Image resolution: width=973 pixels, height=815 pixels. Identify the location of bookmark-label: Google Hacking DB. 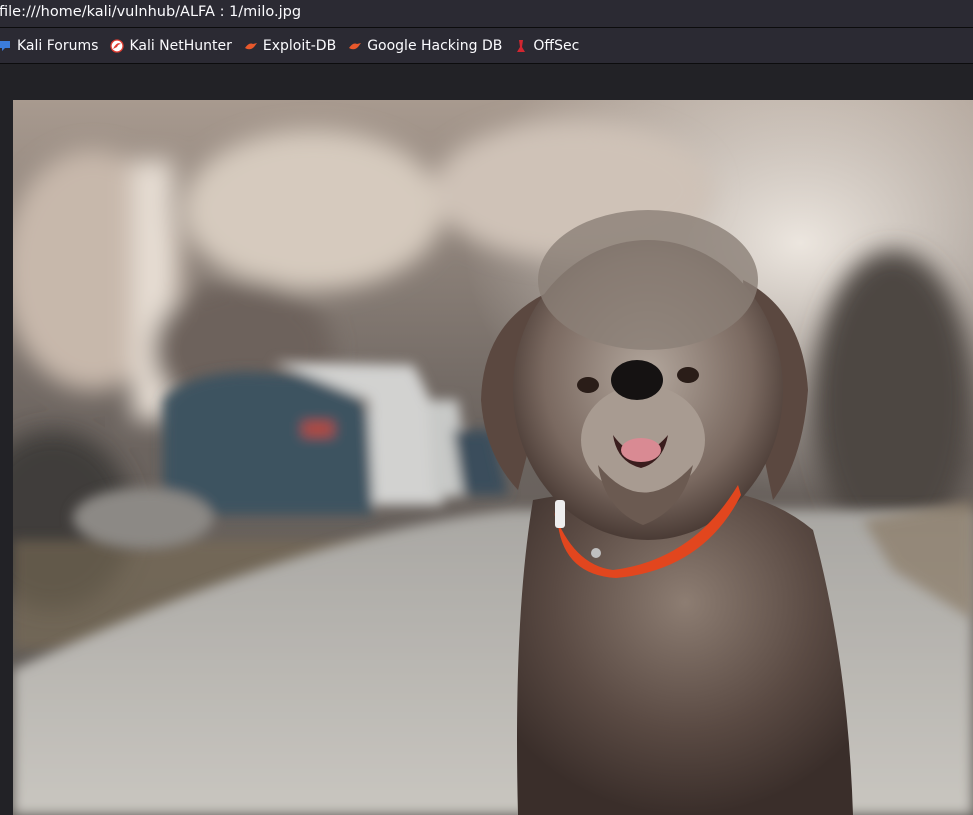
(435, 45).